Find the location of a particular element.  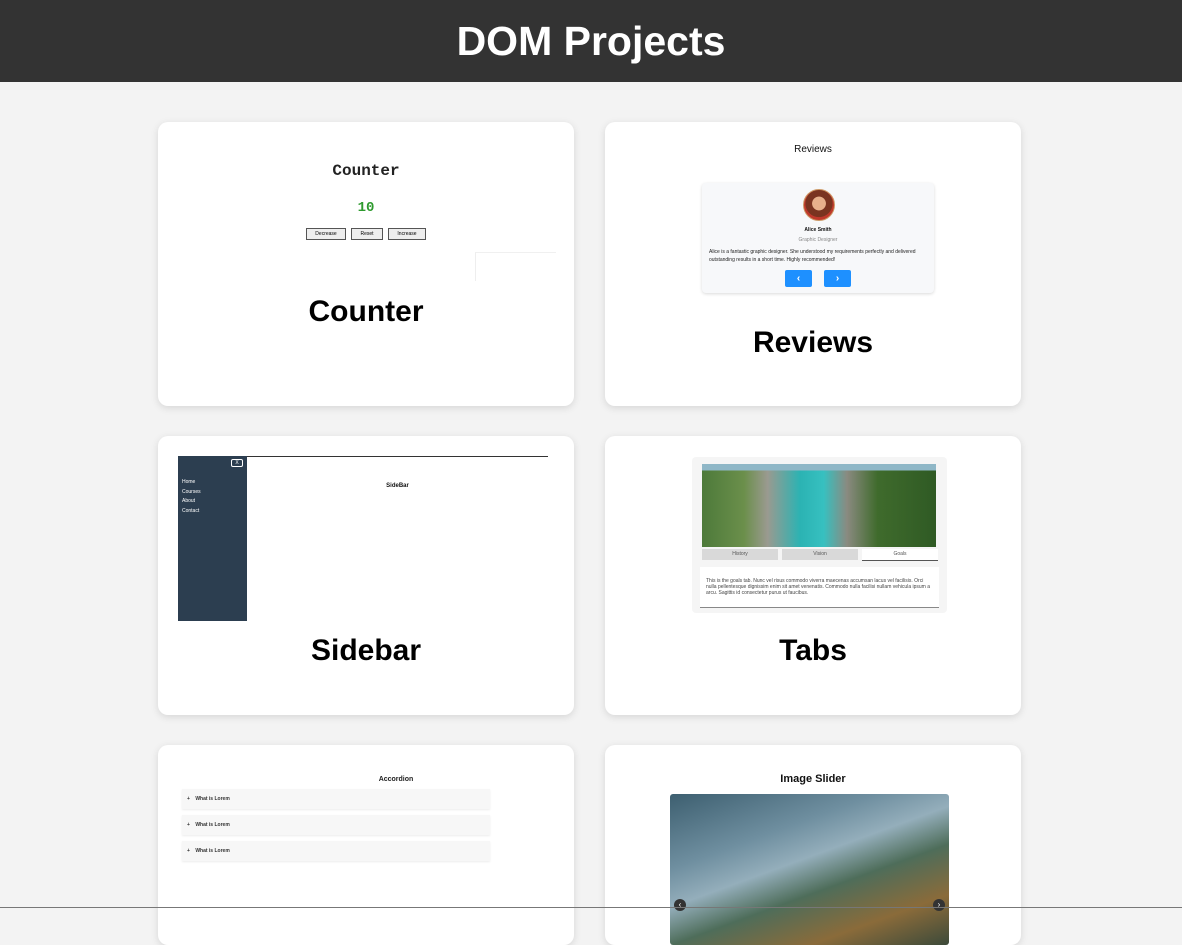

slider-next-button: › is located at coordinates (939, 905).